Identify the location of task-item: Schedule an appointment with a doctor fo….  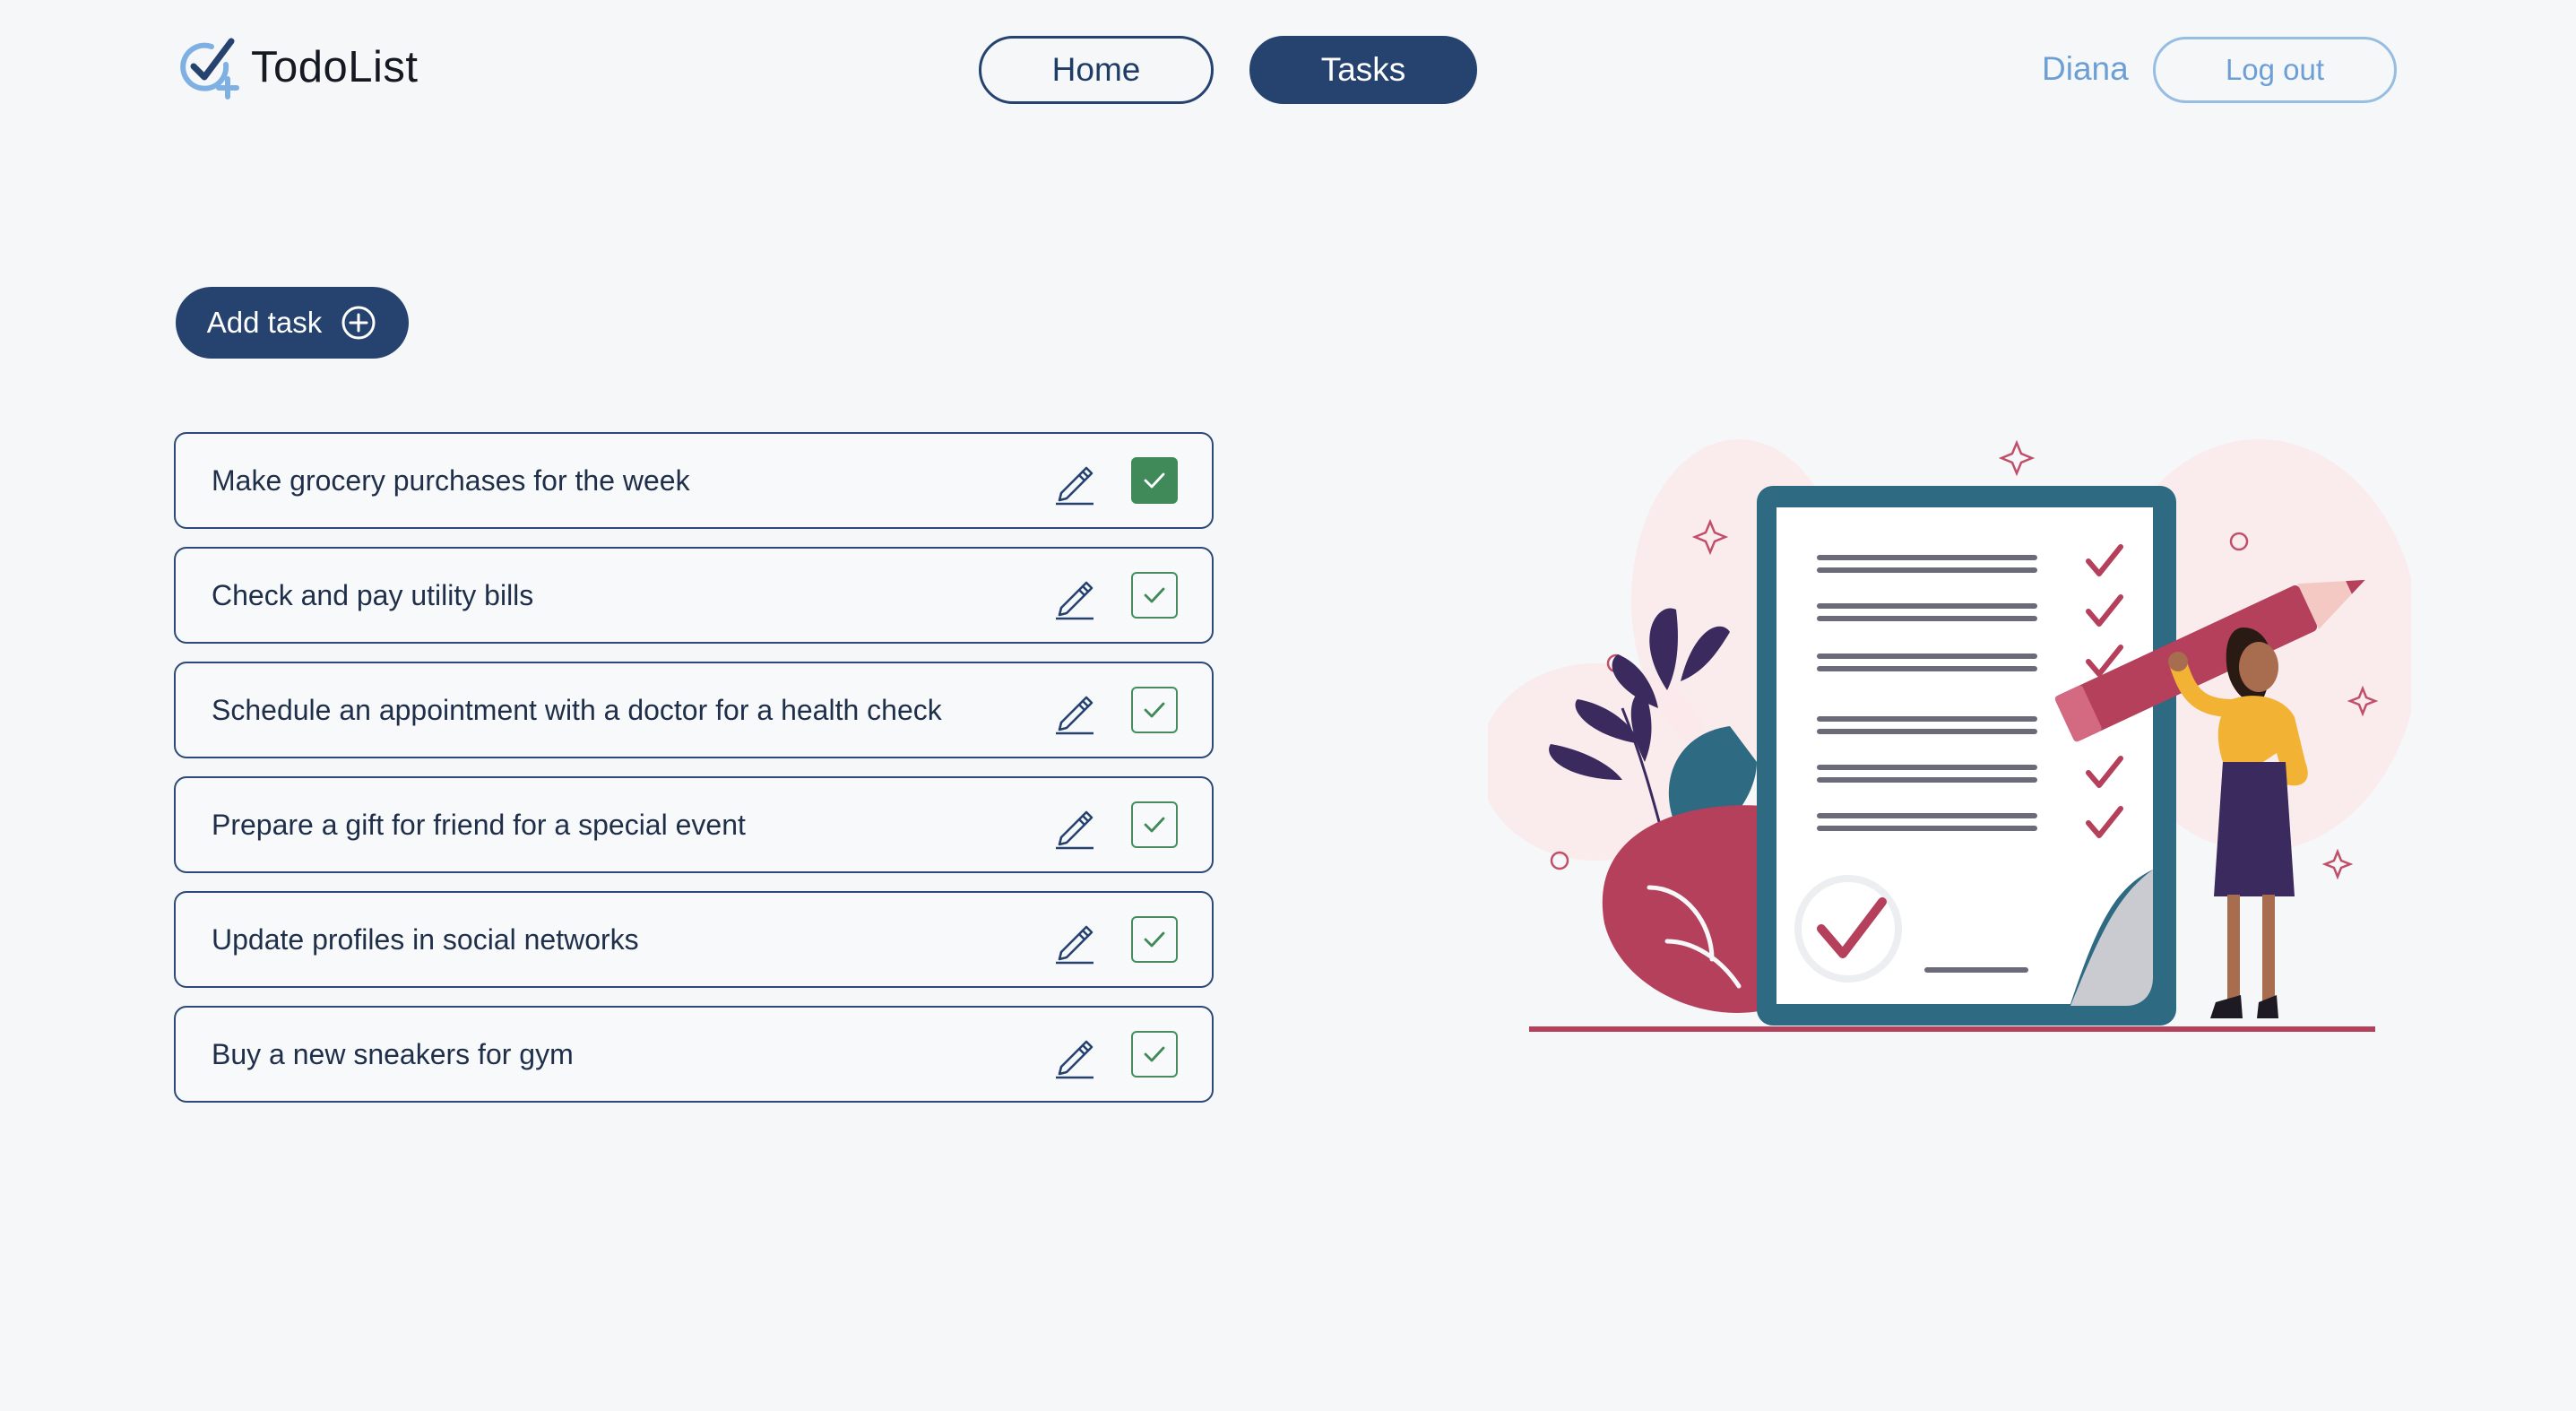
(694, 710).